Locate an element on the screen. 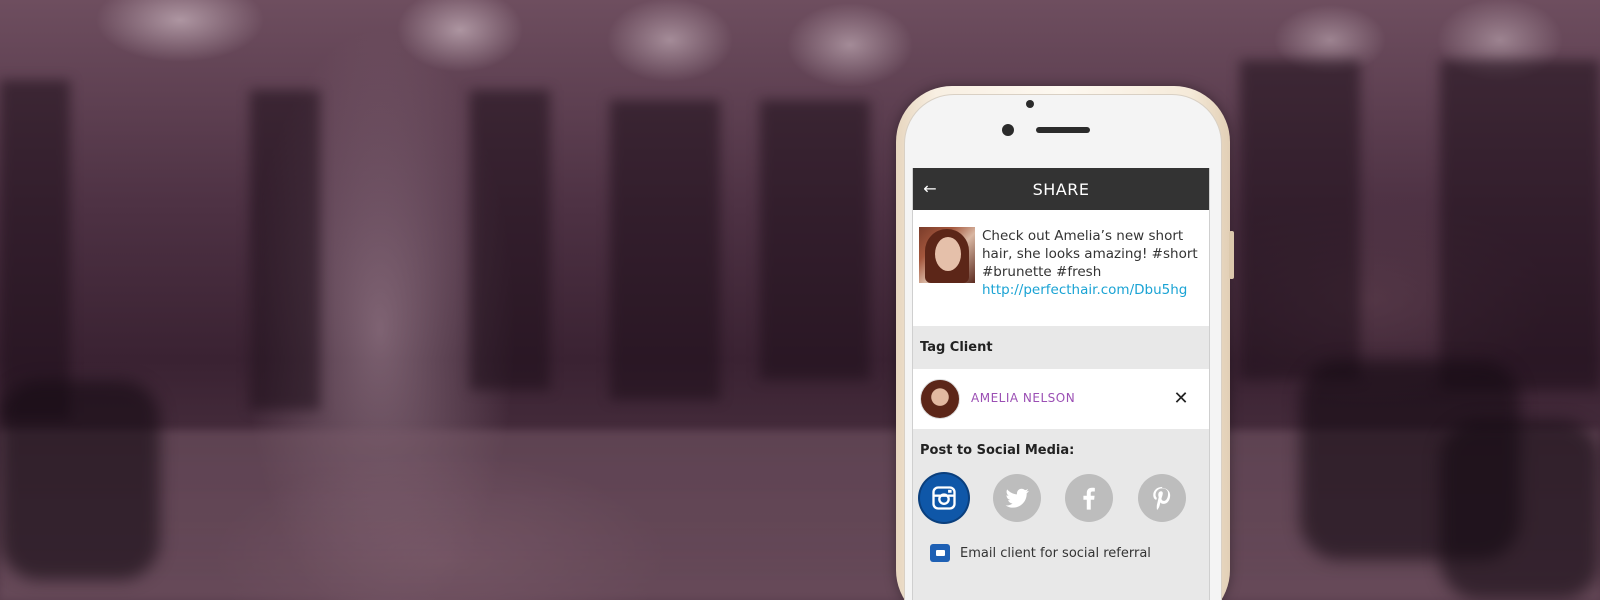 Image resolution: width=1600 pixels, height=600 pixels. pinterest-icon is located at coordinates (1162, 498).